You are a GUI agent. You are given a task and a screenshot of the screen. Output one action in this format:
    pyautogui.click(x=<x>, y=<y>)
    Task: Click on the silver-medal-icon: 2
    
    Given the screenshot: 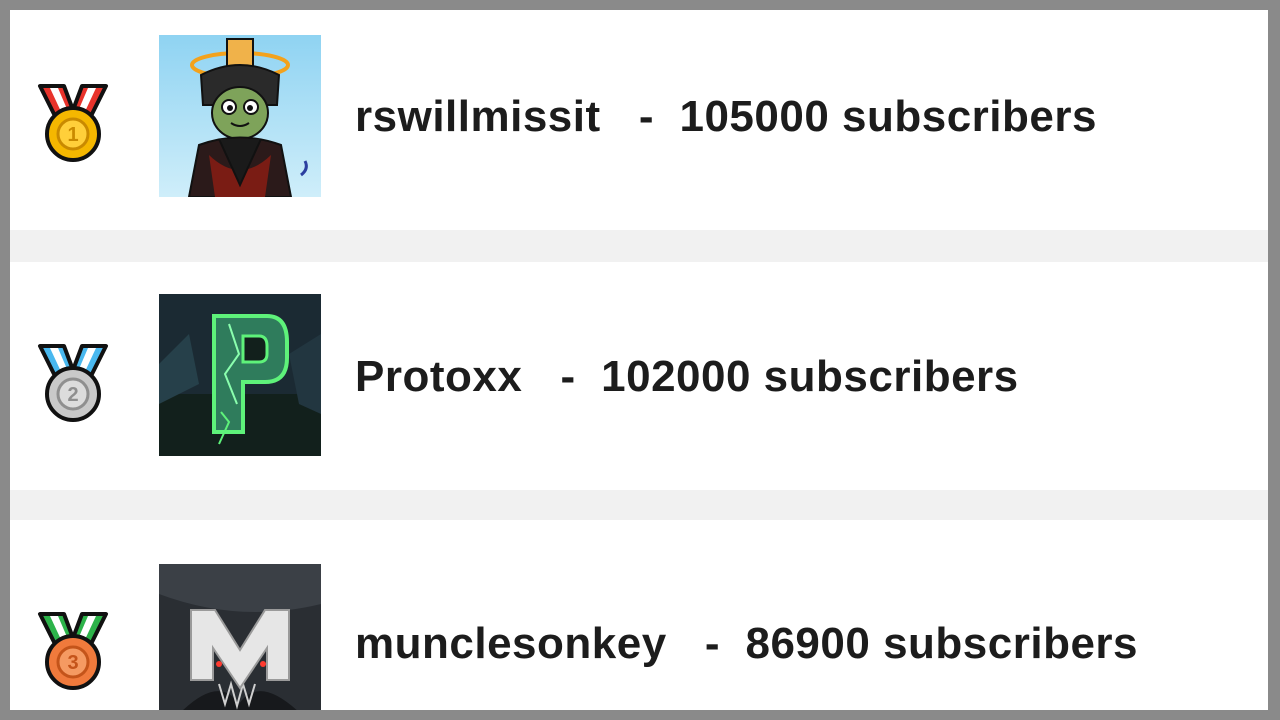 What is the action you would take?
    pyautogui.click(x=73, y=383)
    